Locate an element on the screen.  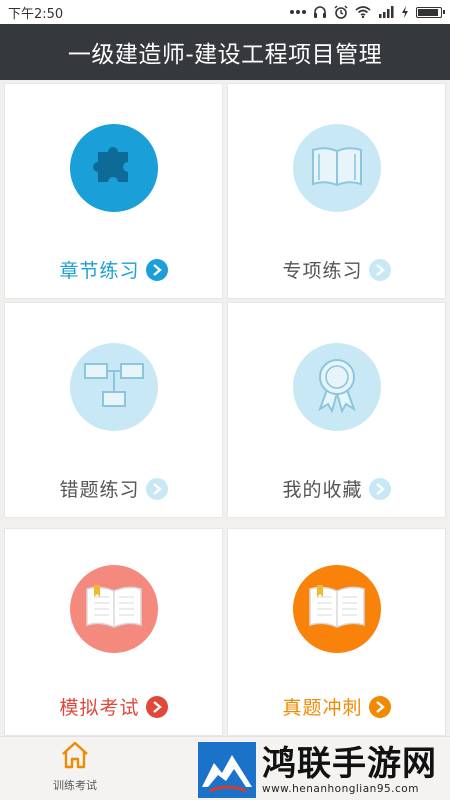
charging-icon is located at coordinates (405, 12).